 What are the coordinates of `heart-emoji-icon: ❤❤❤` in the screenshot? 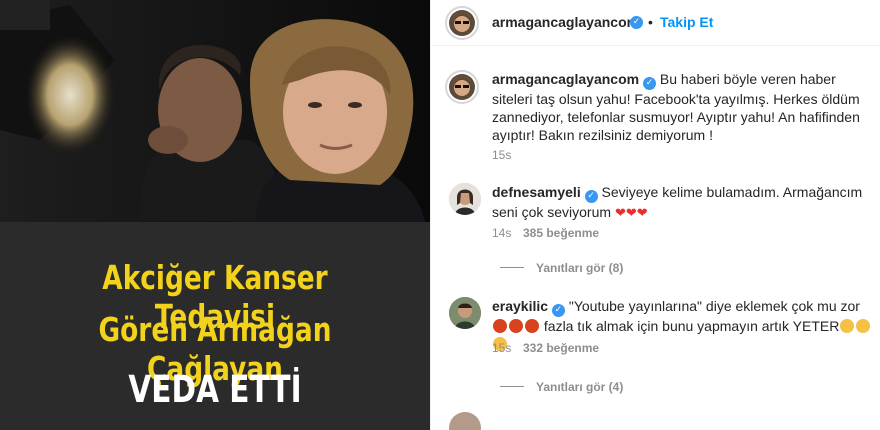 It's located at (631, 213).